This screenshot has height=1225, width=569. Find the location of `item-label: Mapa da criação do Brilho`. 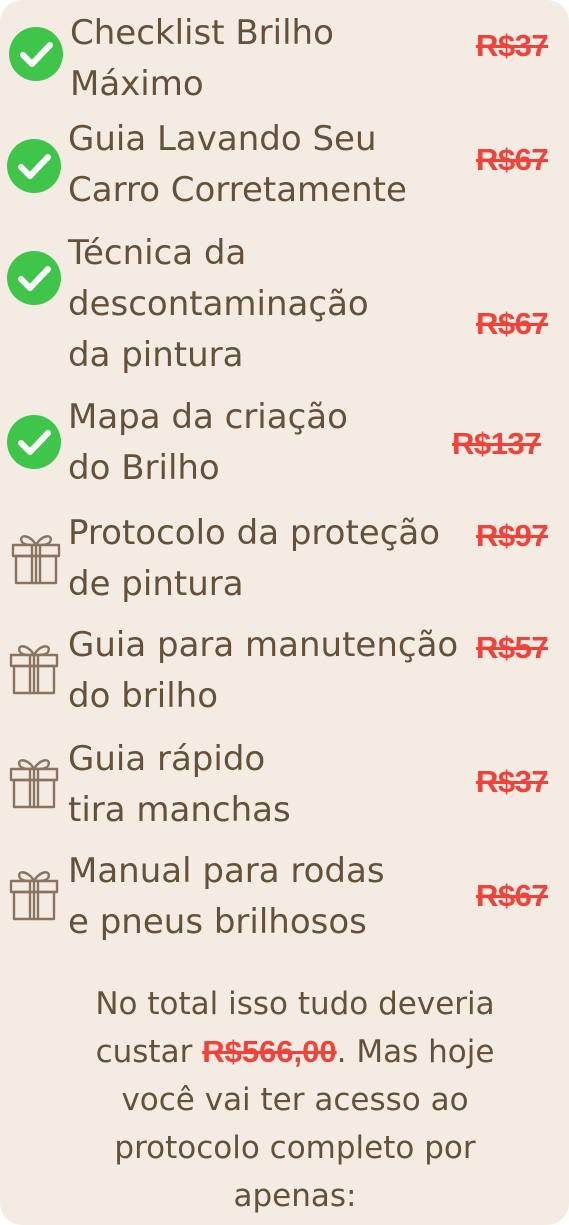

item-label: Mapa da criação do Brilho is located at coordinates (208, 442).